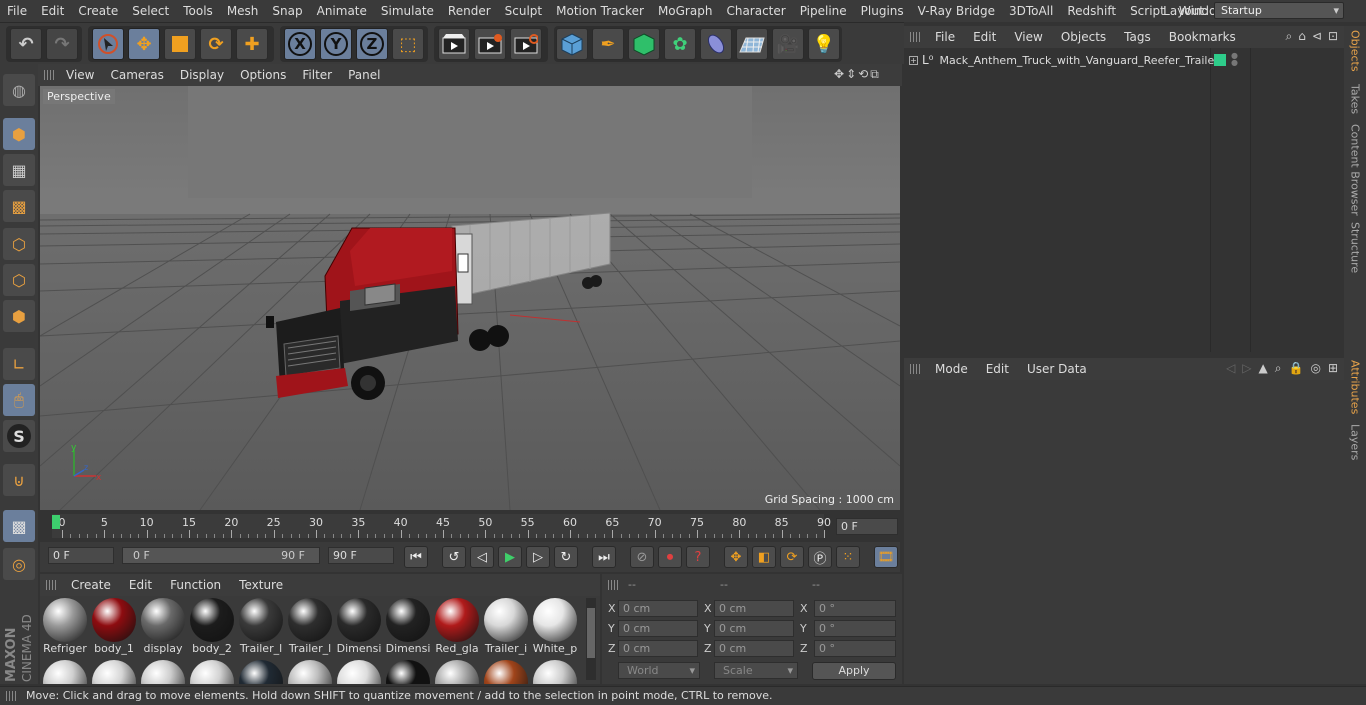 This screenshot has height=705, width=1366. What do you see at coordinates (642, 557) in the screenshot?
I see `record-keys-icon: ⊘` at bounding box center [642, 557].